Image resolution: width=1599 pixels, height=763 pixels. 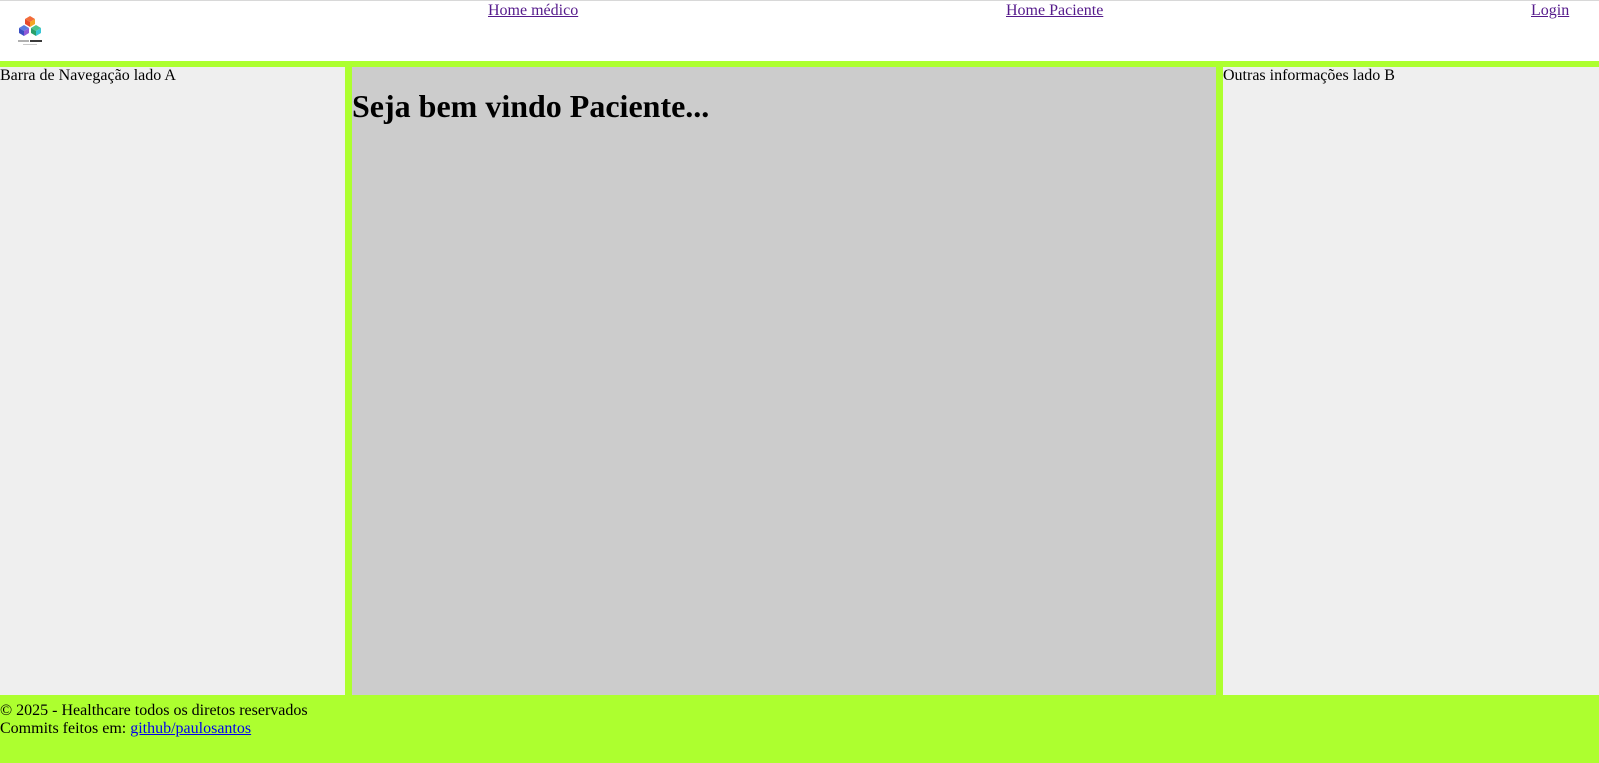 I want to click on sidebar-b-label: Outras informações lado B, so click(x=1309, y=75).